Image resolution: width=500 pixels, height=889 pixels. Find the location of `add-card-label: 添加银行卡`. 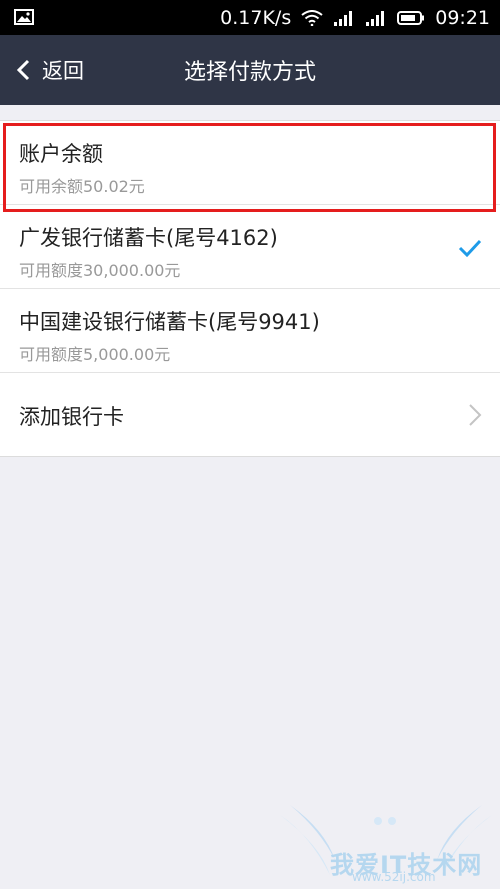

add-card-label: 添加银行卡 is located at coordinates (71, 417).